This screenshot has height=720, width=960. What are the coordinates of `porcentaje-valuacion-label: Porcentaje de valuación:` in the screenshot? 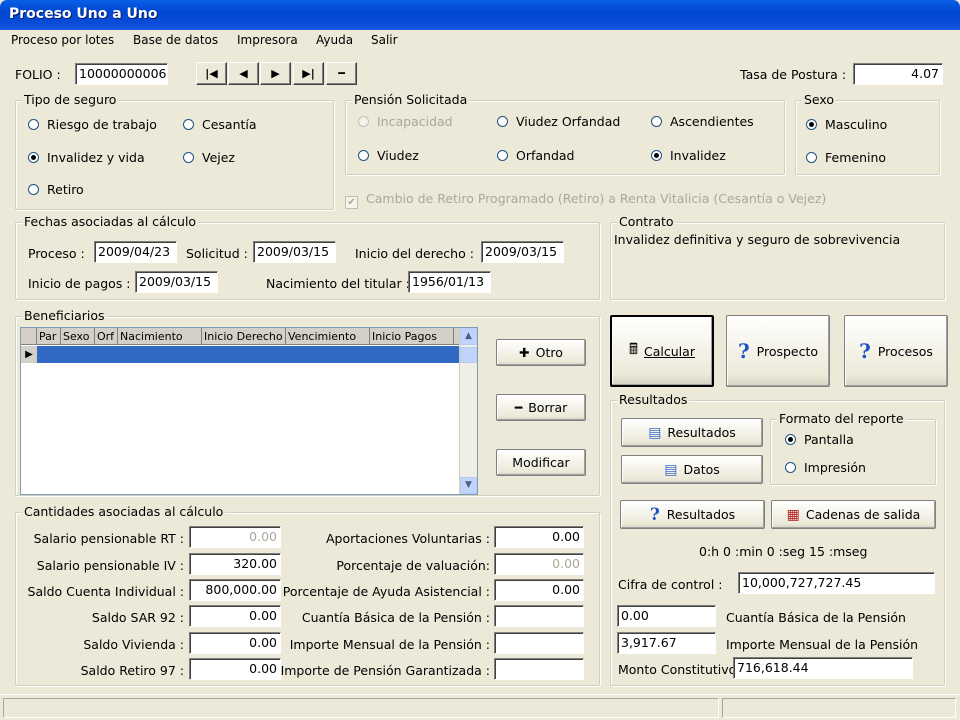 It's located at (413, 565).